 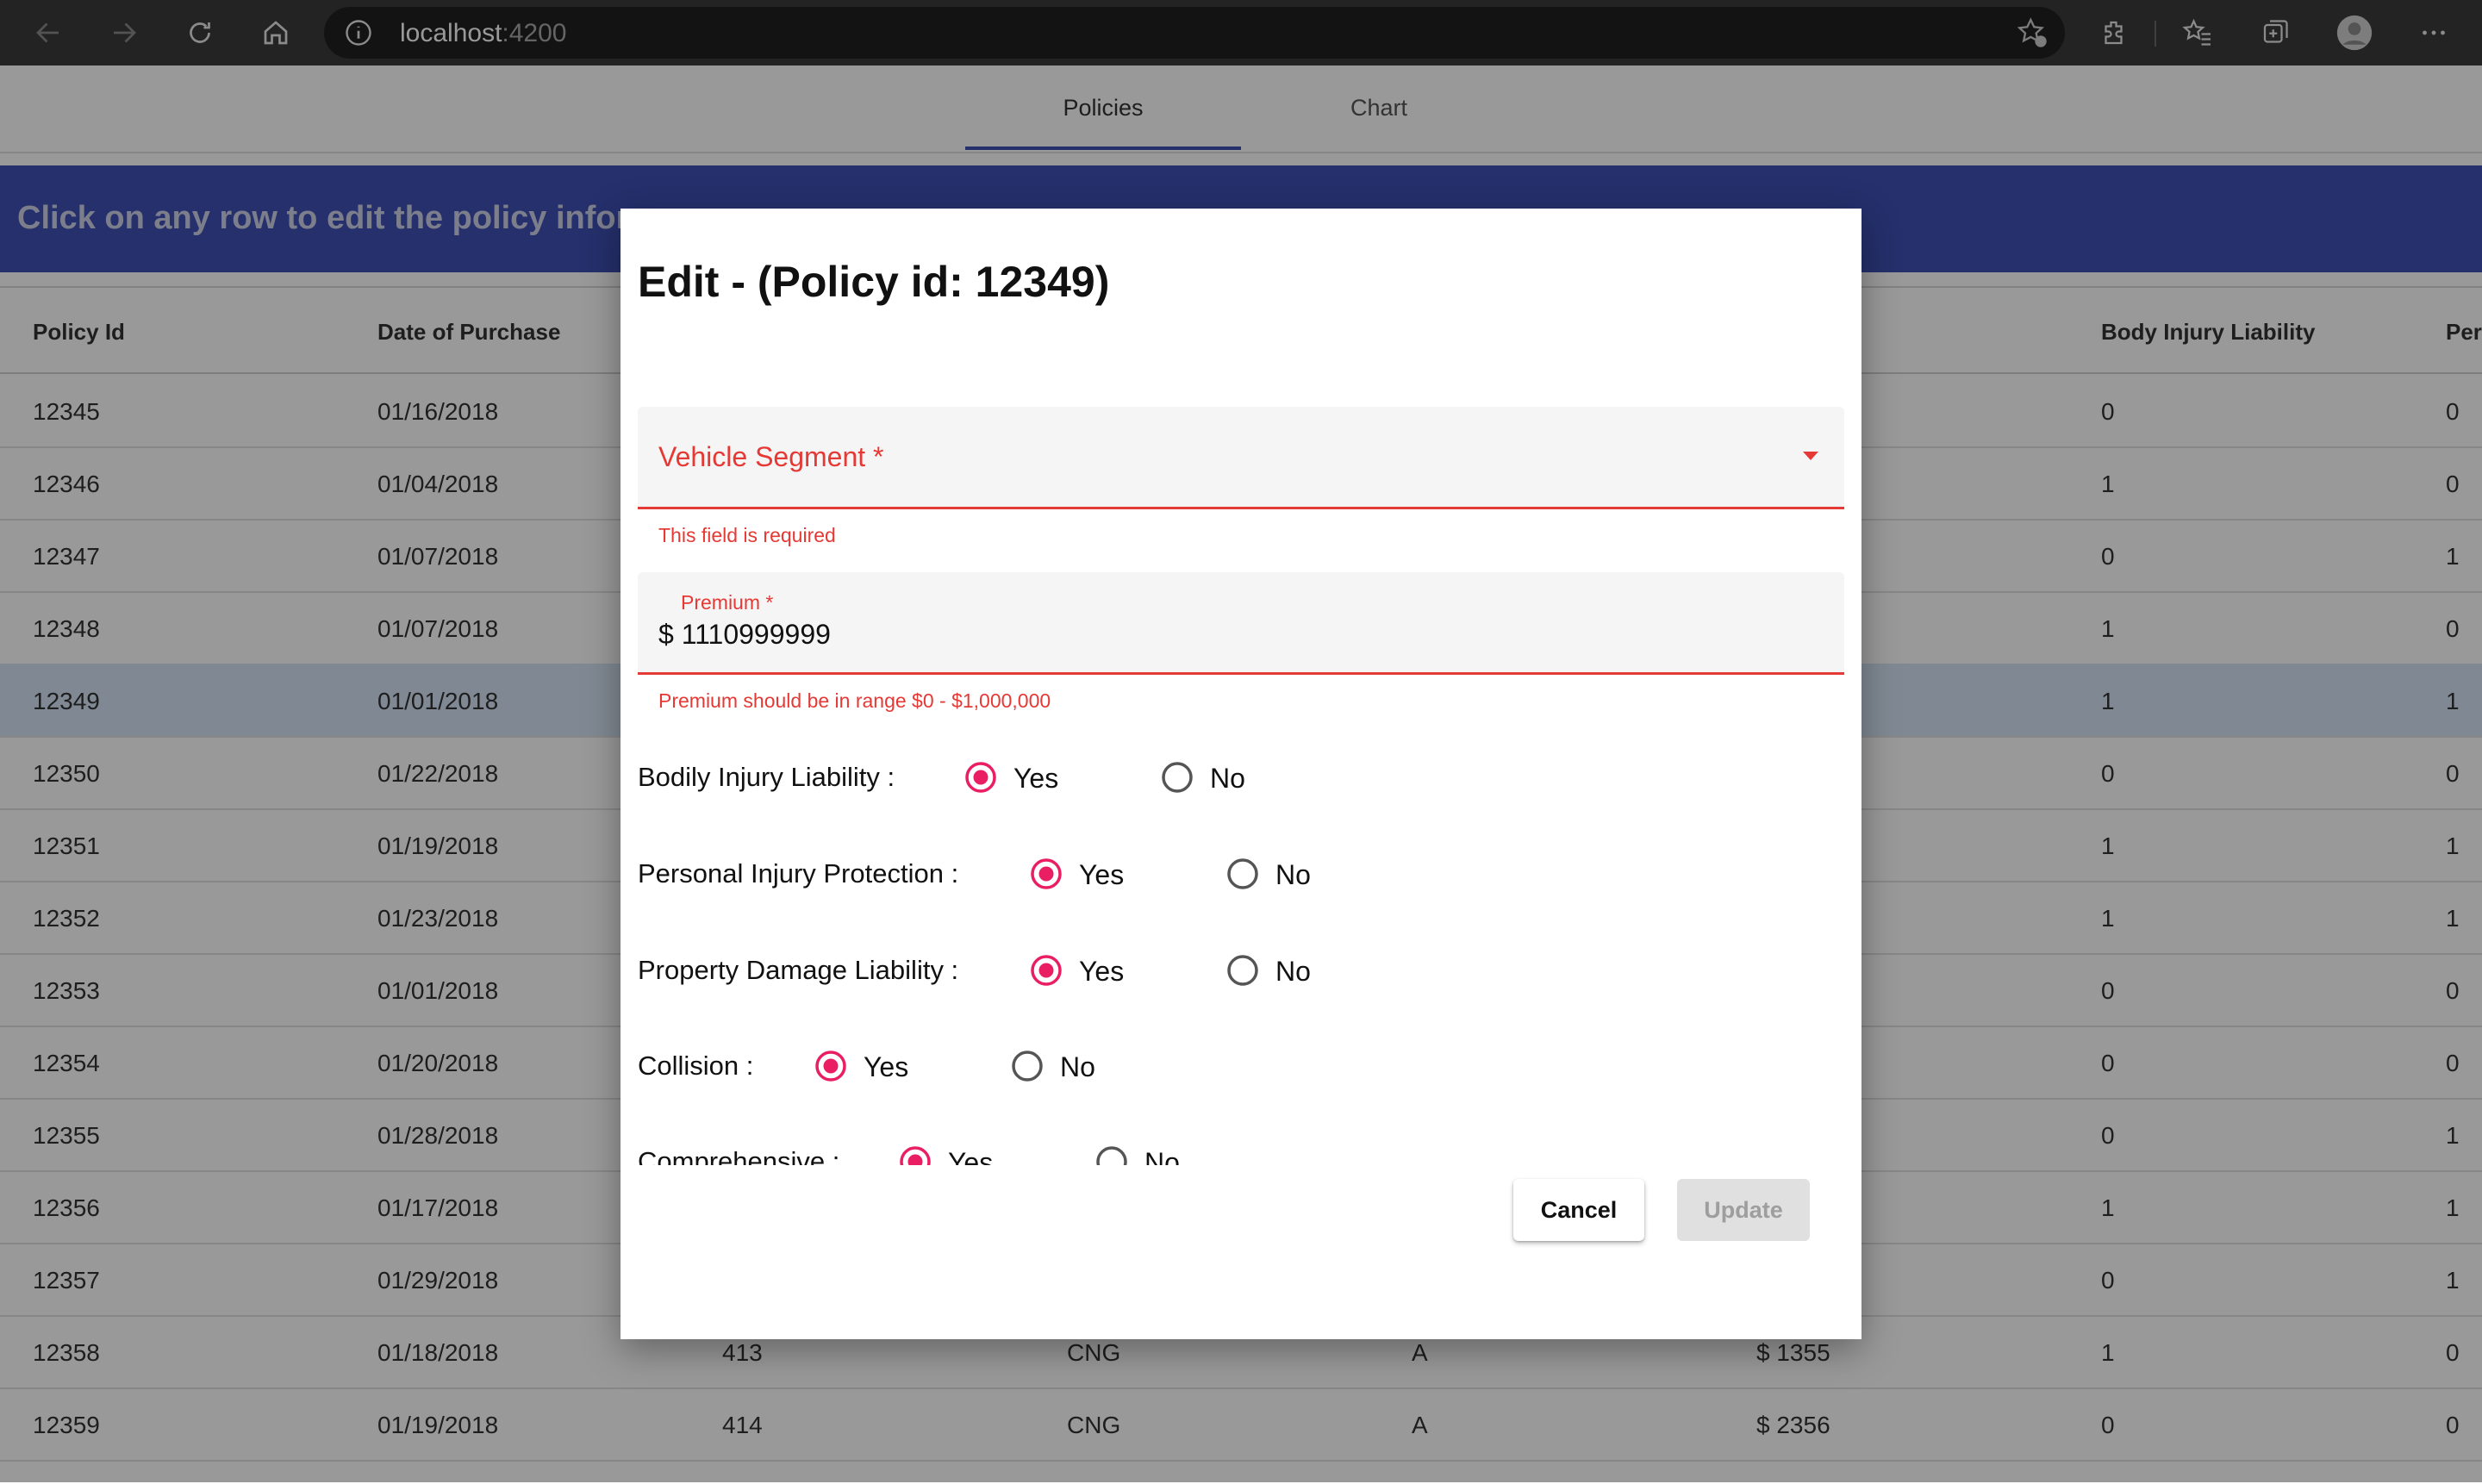 What do you see at coordinates (739, 1156) in the screenshot?
I see `radio-group-label: Comprehensive :` at bounding box center [739, 1156].